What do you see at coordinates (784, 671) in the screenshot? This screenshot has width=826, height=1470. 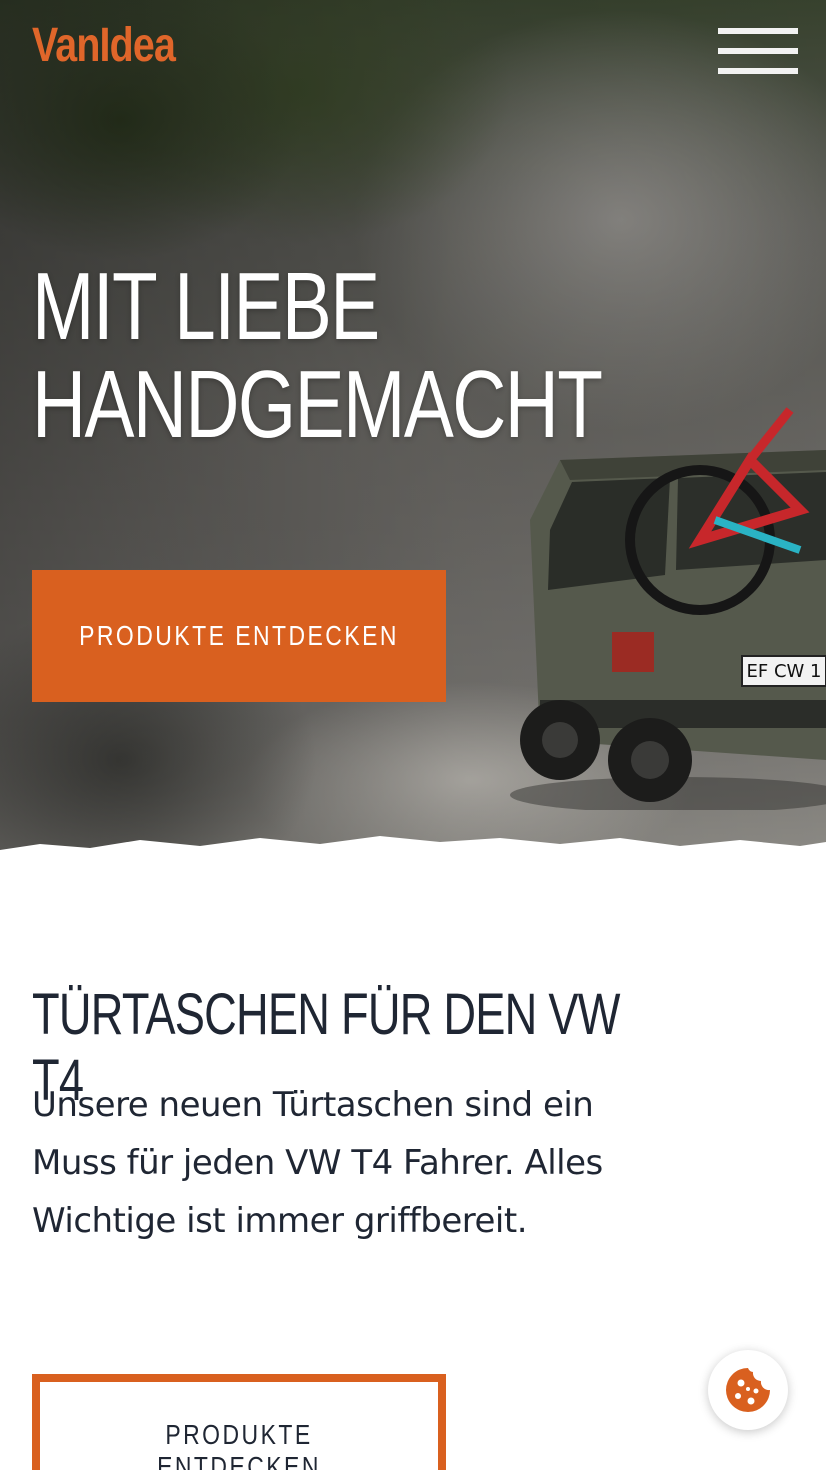 I see `license-plate-text: EF CW 1` at bounding box center [784, 671].